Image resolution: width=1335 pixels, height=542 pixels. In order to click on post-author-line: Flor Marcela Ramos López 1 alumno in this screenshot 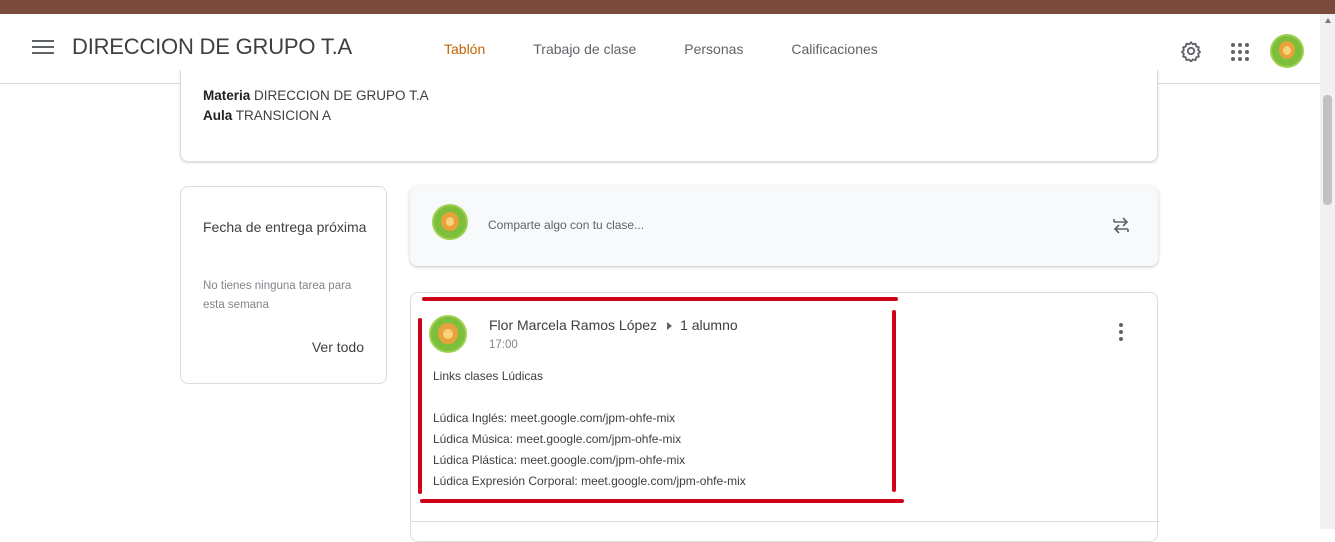, I will do `click(613, 325)`.